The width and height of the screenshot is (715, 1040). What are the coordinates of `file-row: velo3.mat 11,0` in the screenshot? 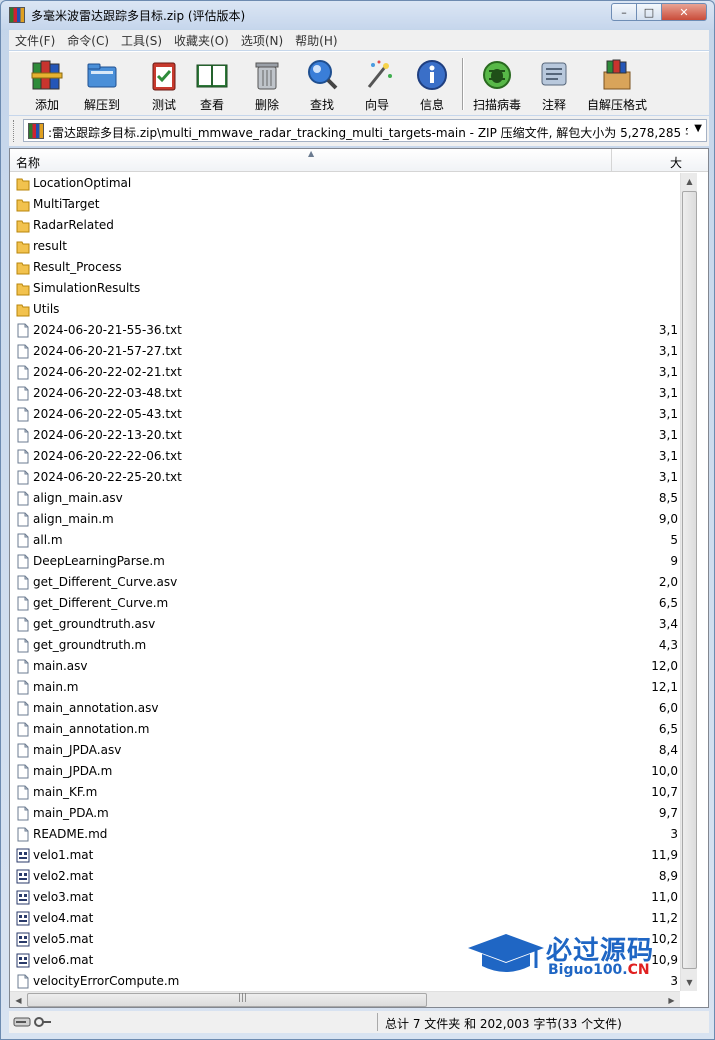 It's located at (344, 897).